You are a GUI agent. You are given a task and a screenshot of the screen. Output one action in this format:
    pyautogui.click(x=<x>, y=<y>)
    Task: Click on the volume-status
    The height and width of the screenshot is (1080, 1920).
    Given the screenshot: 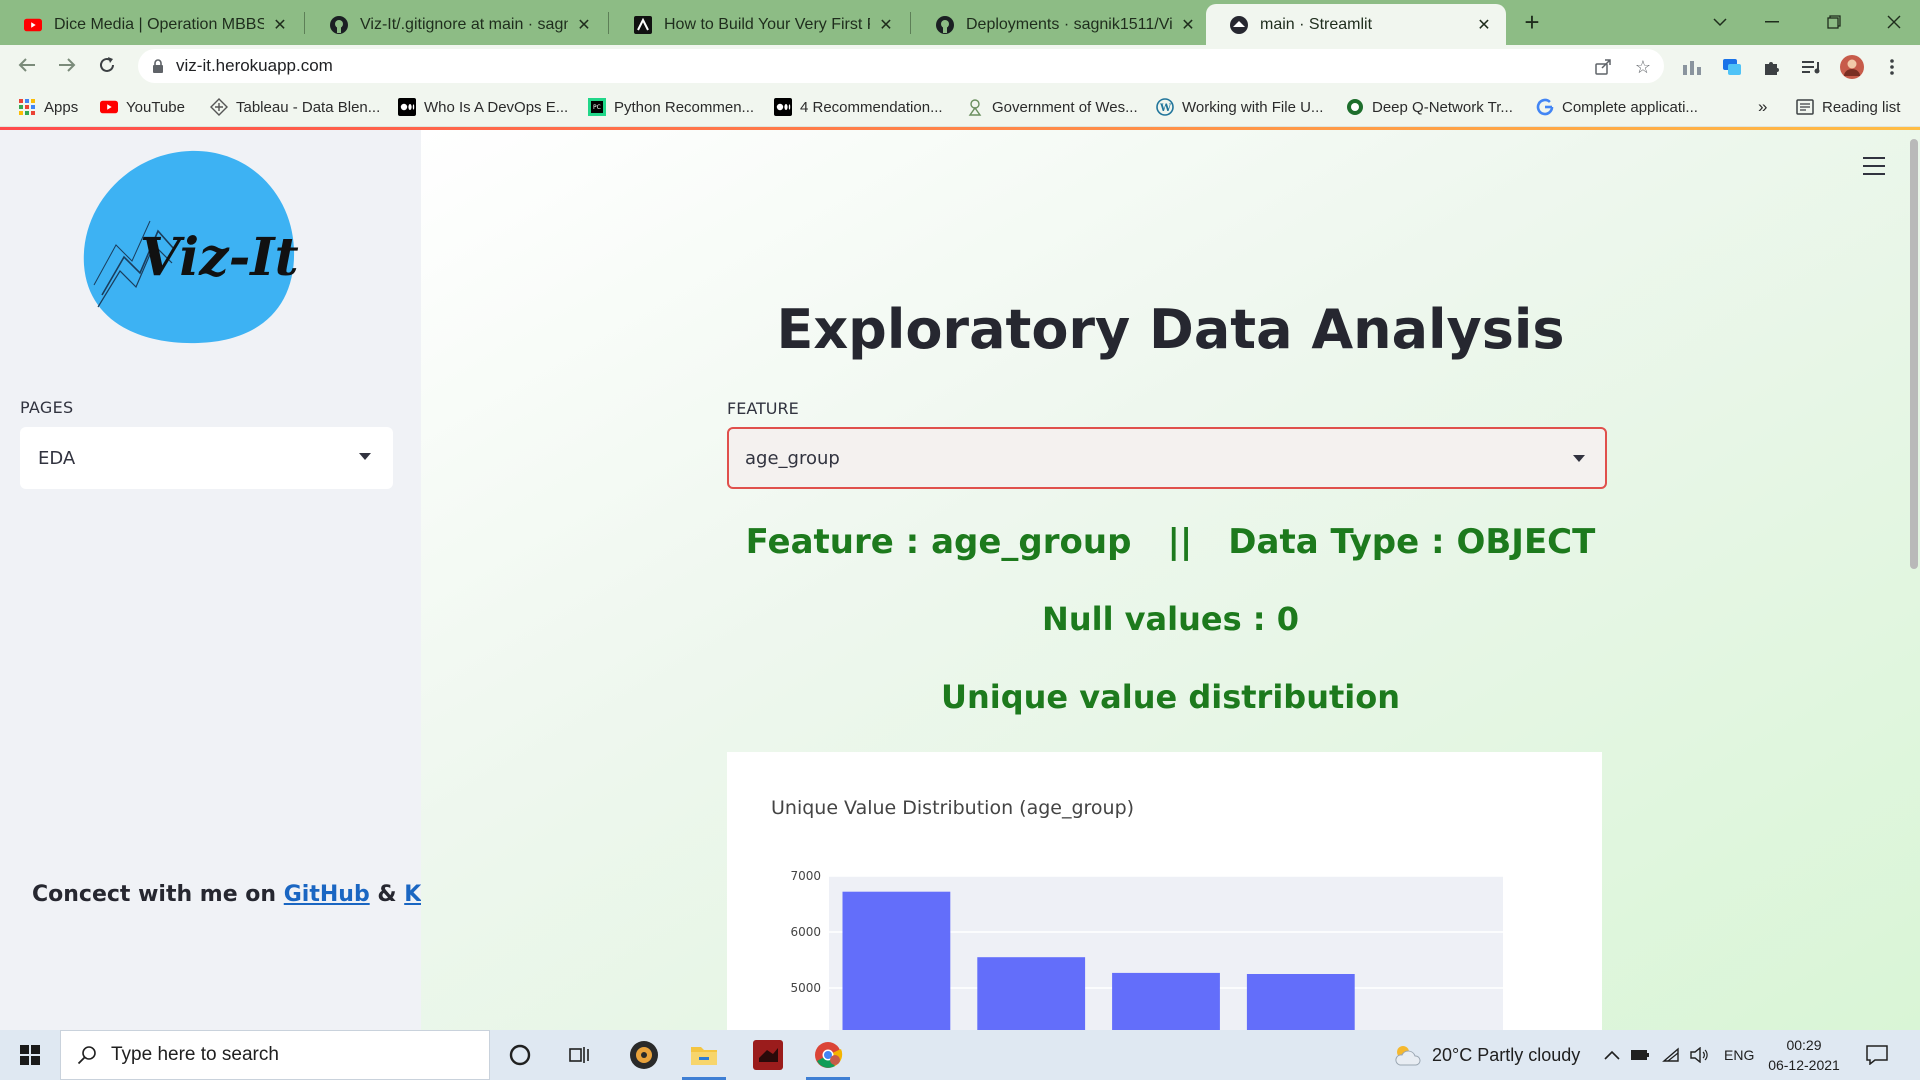 What is the action you would take?
    pyautogui.click(x=1700, y=1055)
    